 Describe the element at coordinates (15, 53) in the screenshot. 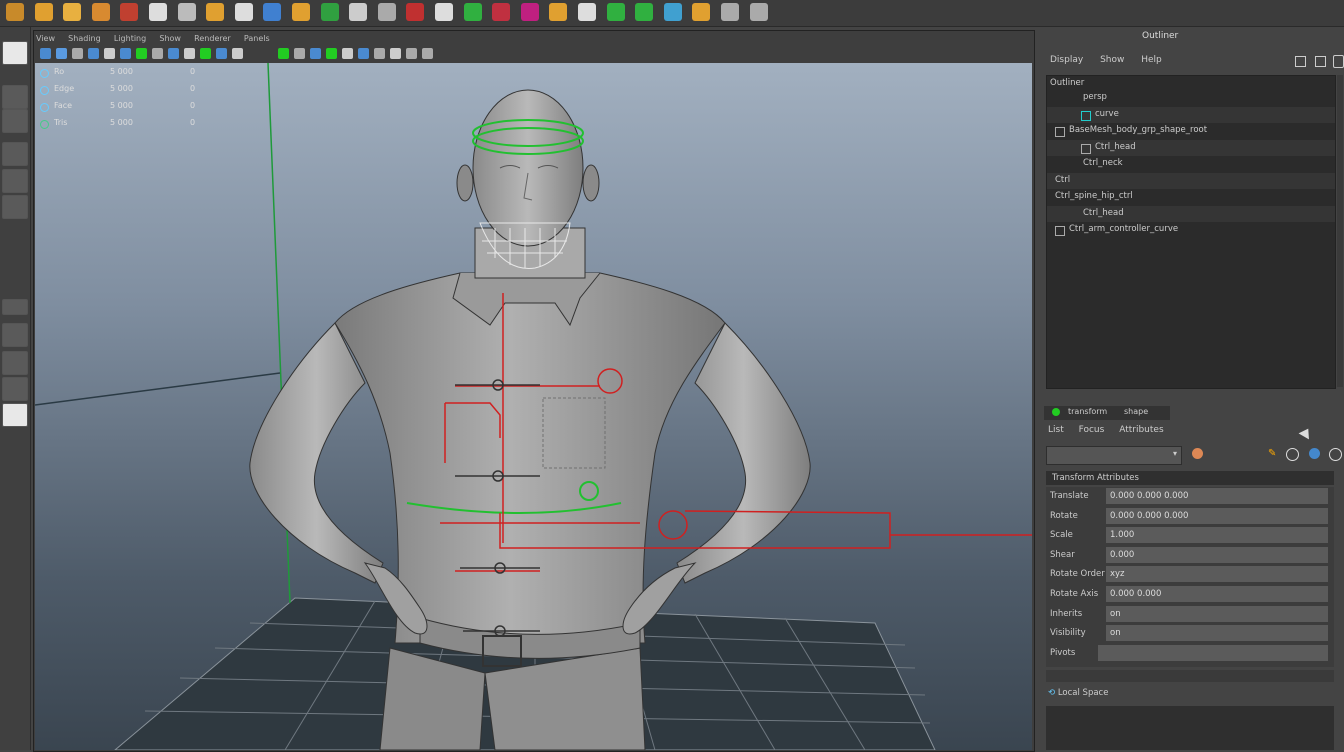

I see `select-tool-icon` at that location.